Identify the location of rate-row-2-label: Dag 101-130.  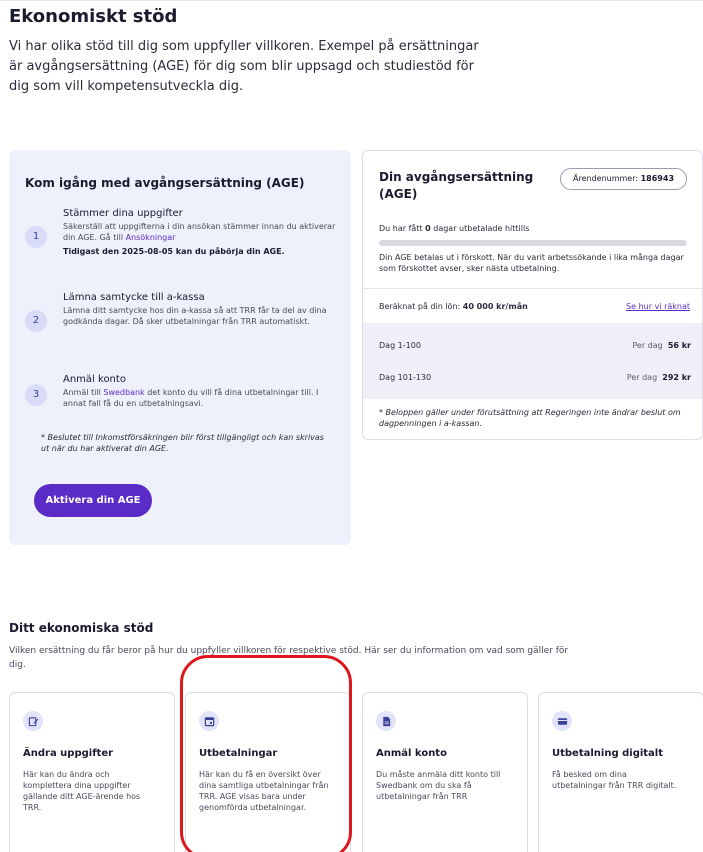
(405, 377).